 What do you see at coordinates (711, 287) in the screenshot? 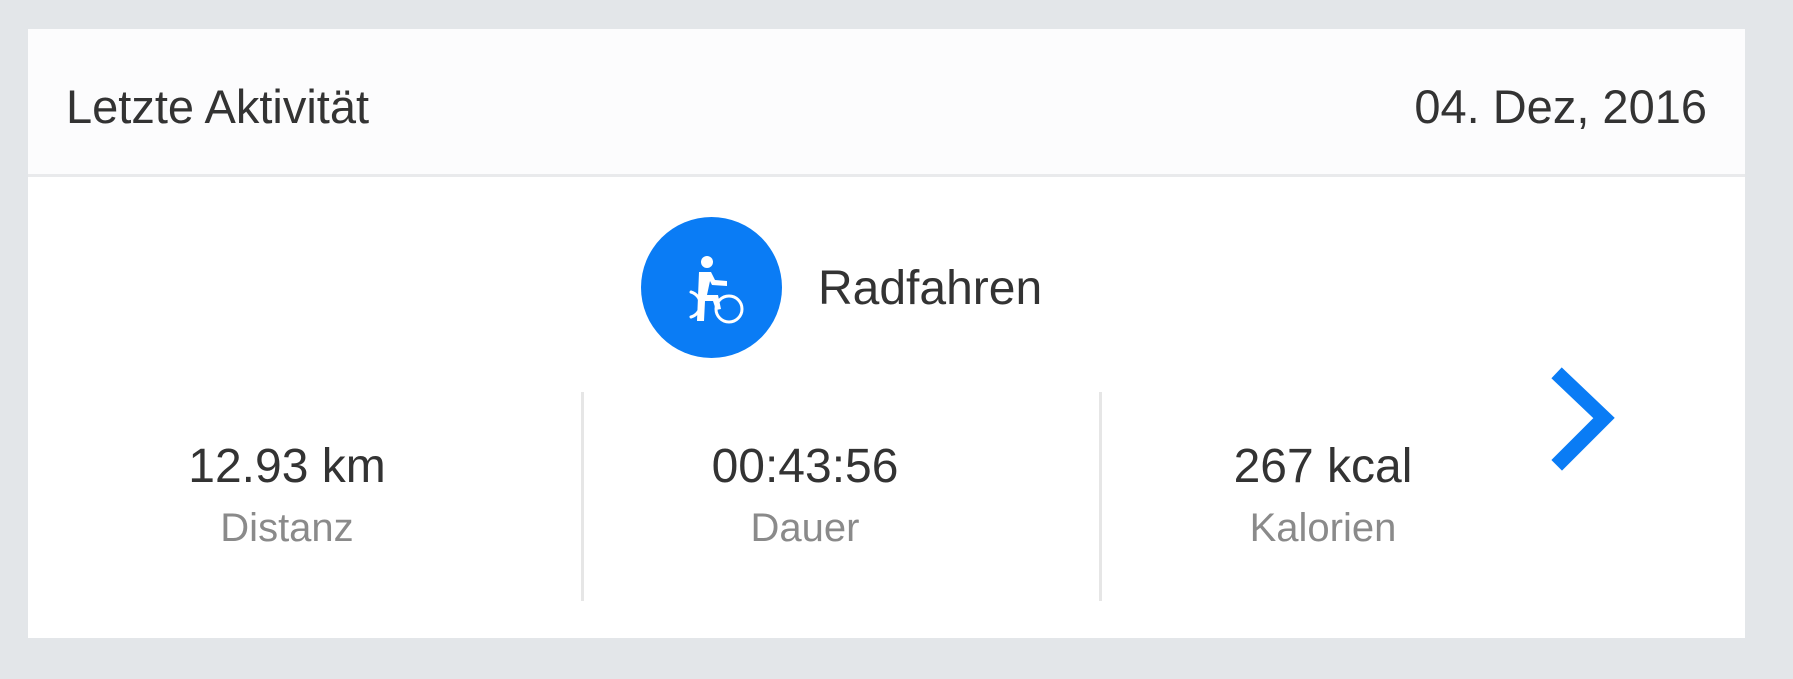
I see `cycling-icon` at bounding box center [711, 287].